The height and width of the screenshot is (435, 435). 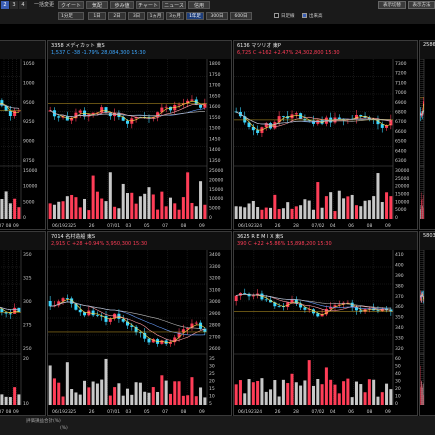 What do you see at coordinates (399, 349) in the screenshot?
I see `price-tick-label: 320` at bounding box center [399, 349].